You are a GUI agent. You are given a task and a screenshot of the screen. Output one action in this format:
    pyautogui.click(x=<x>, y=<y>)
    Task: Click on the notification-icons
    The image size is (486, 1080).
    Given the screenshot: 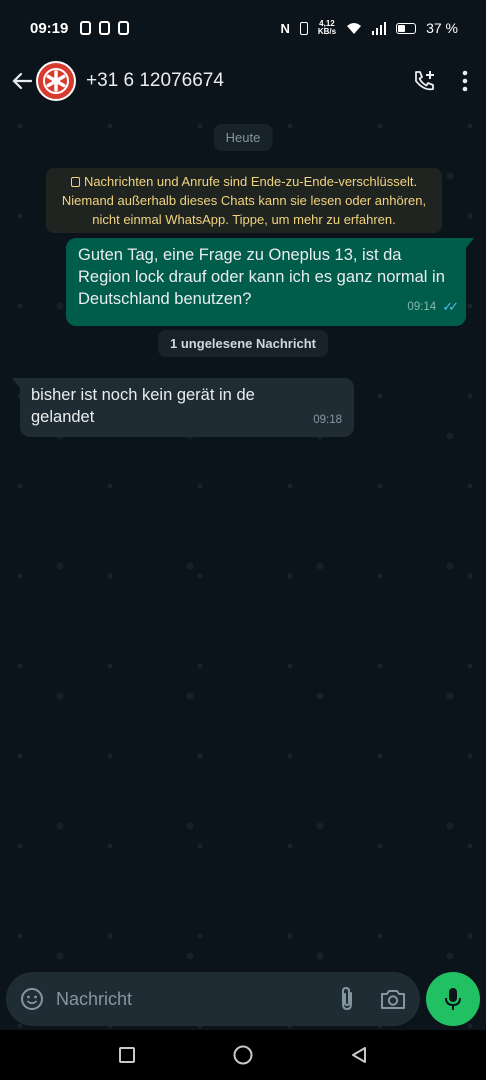 What is the action you would take?
    pyautogui.click(x=105, y=28)
    